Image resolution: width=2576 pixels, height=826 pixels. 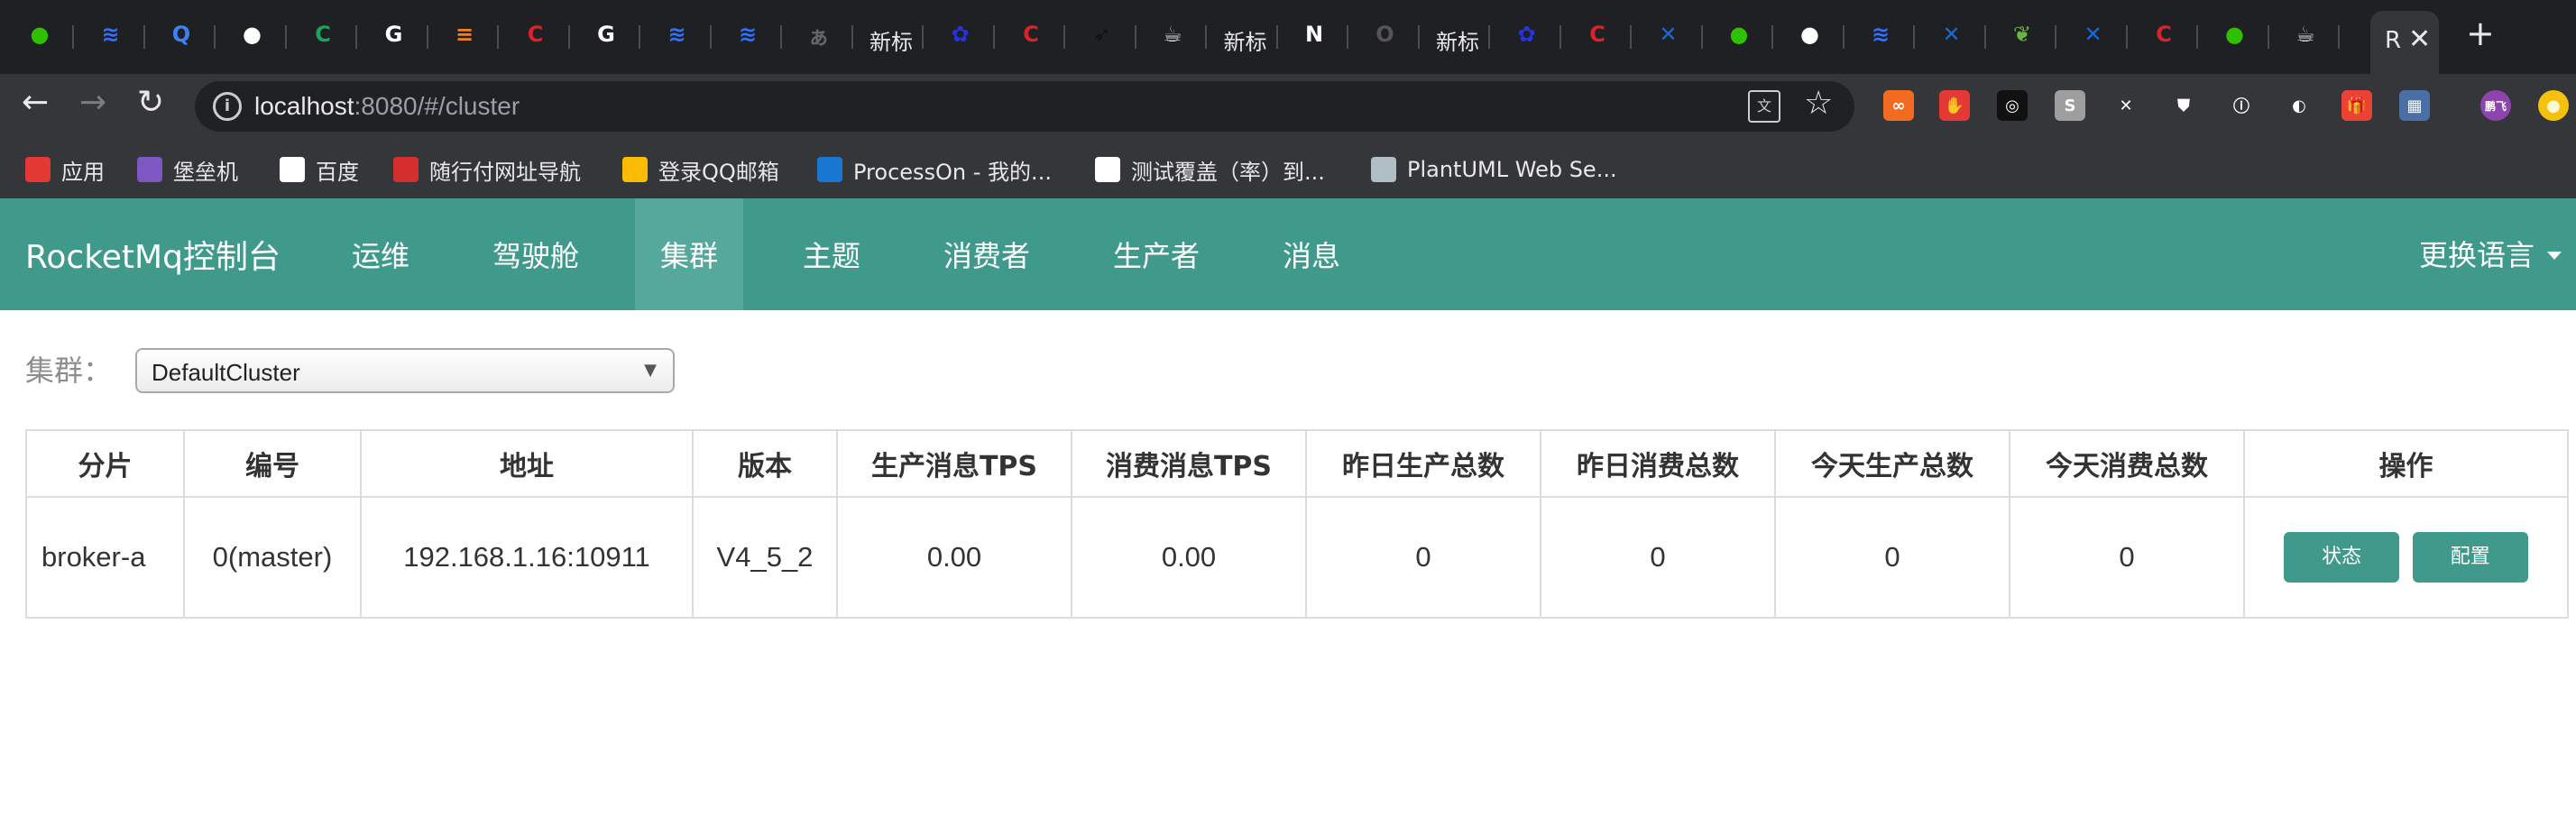 I want to click on header-id: 编号, so click(x=272, y=464).